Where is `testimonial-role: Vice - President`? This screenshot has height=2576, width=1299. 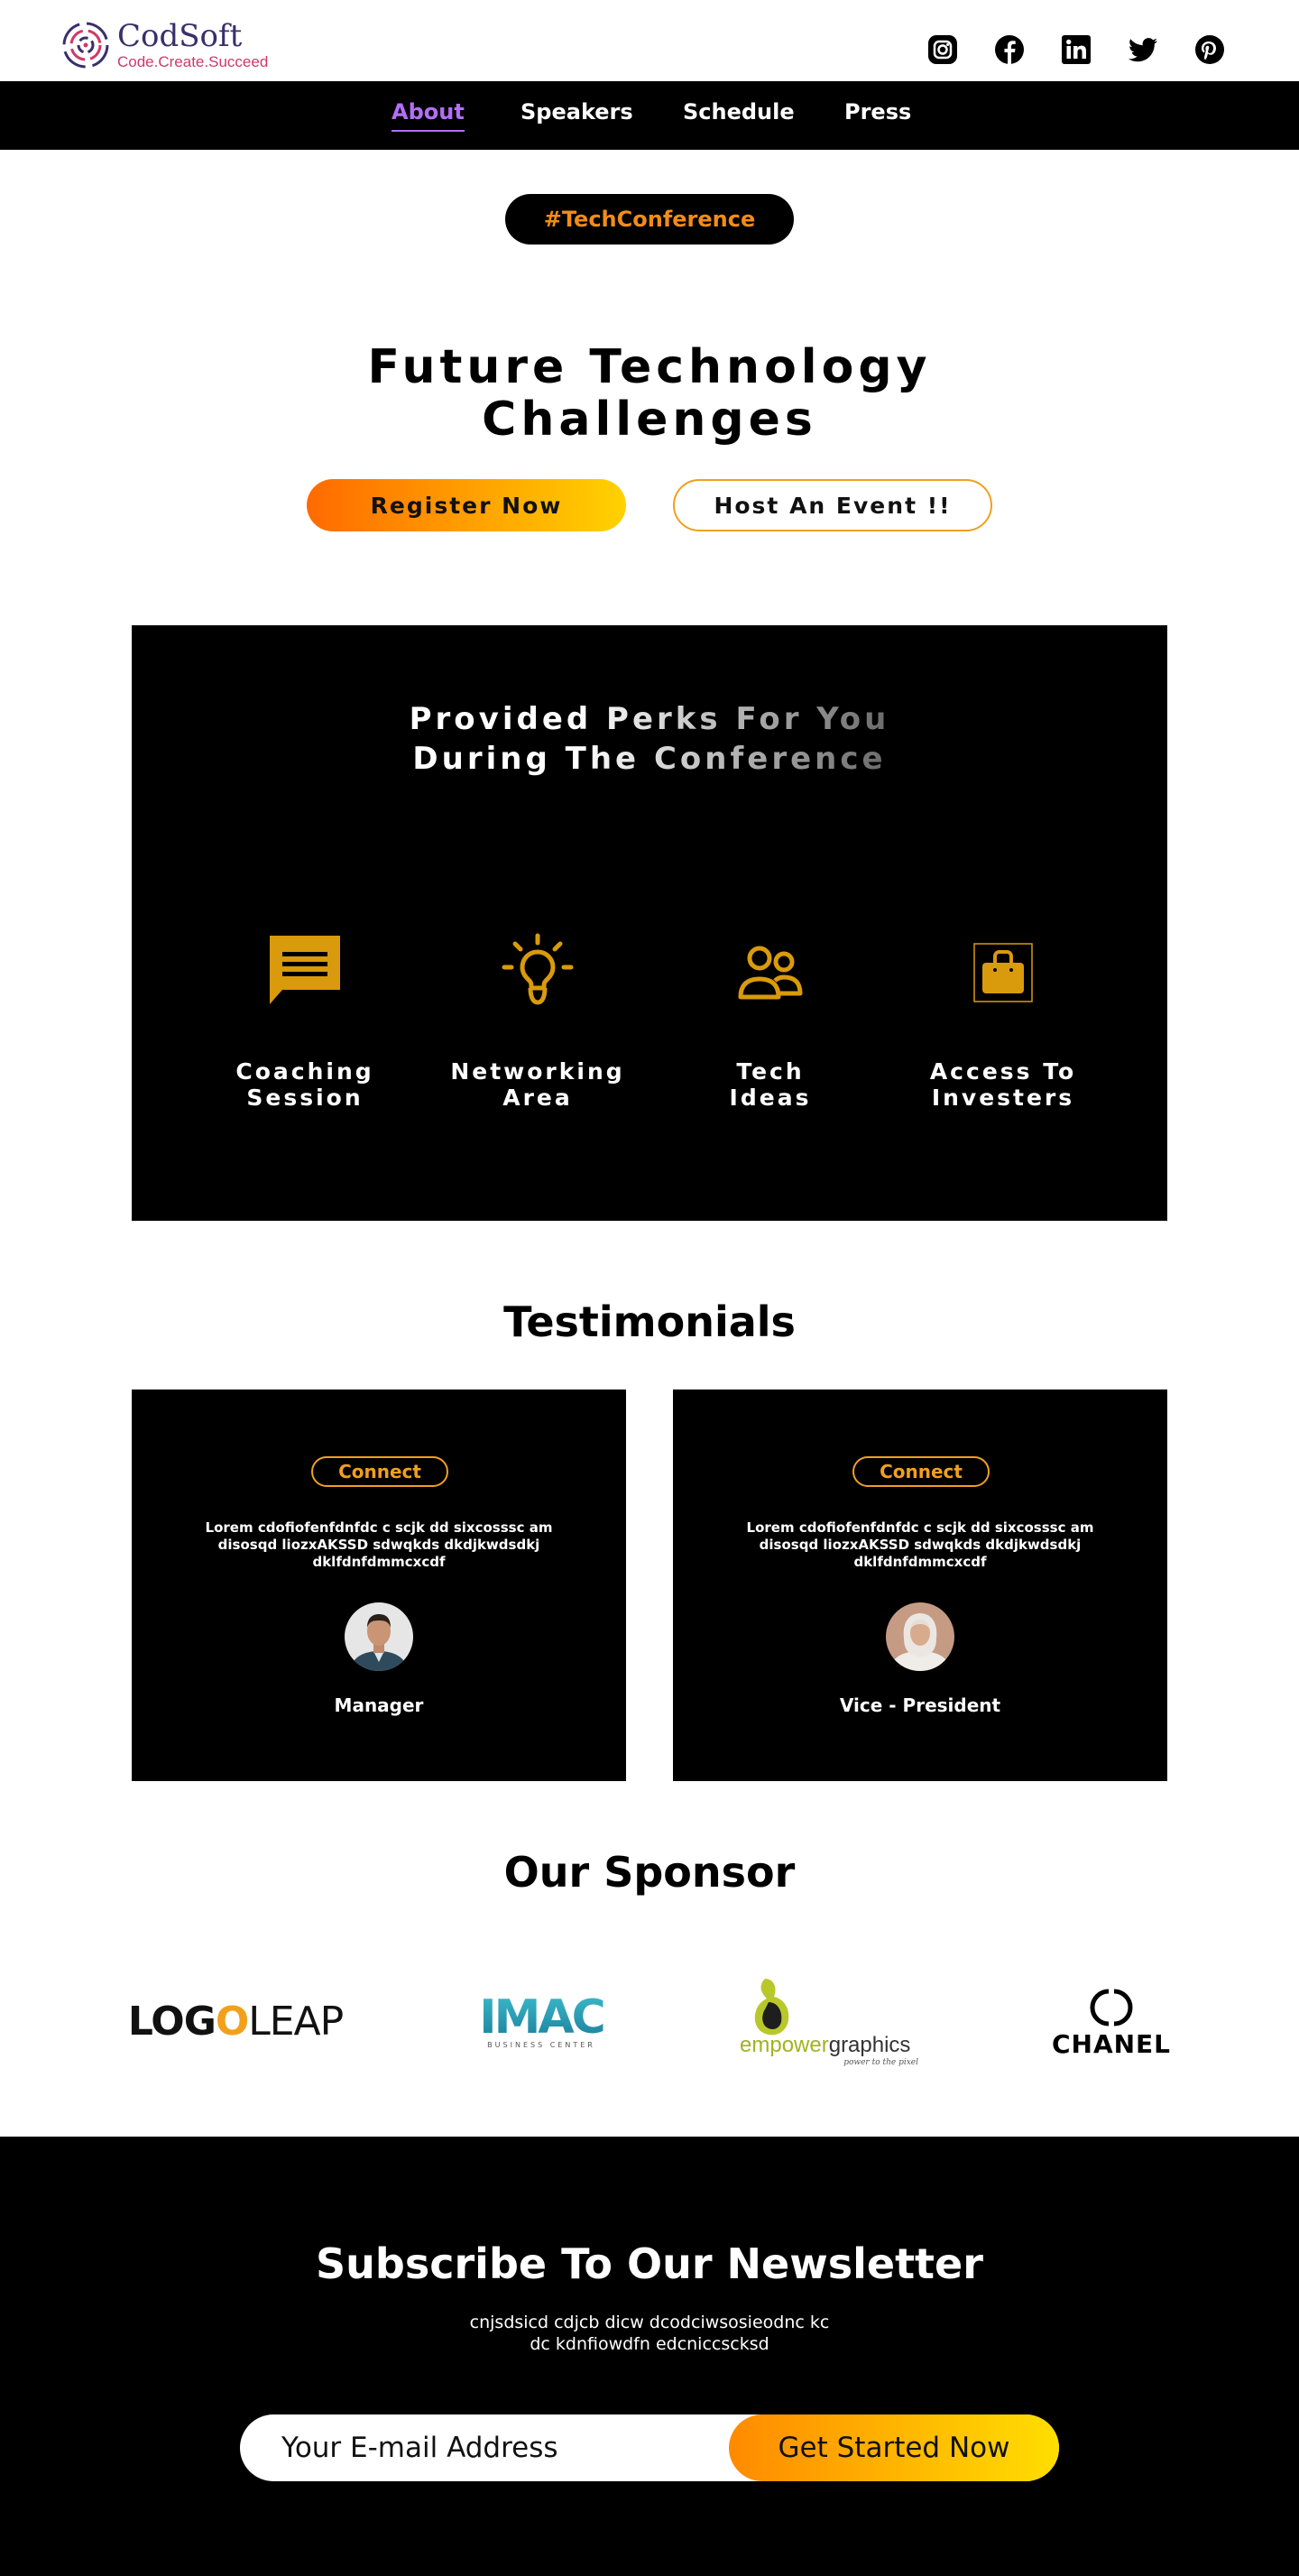
testimonial-role: Vice - President is located at coordinates (920, 1705).